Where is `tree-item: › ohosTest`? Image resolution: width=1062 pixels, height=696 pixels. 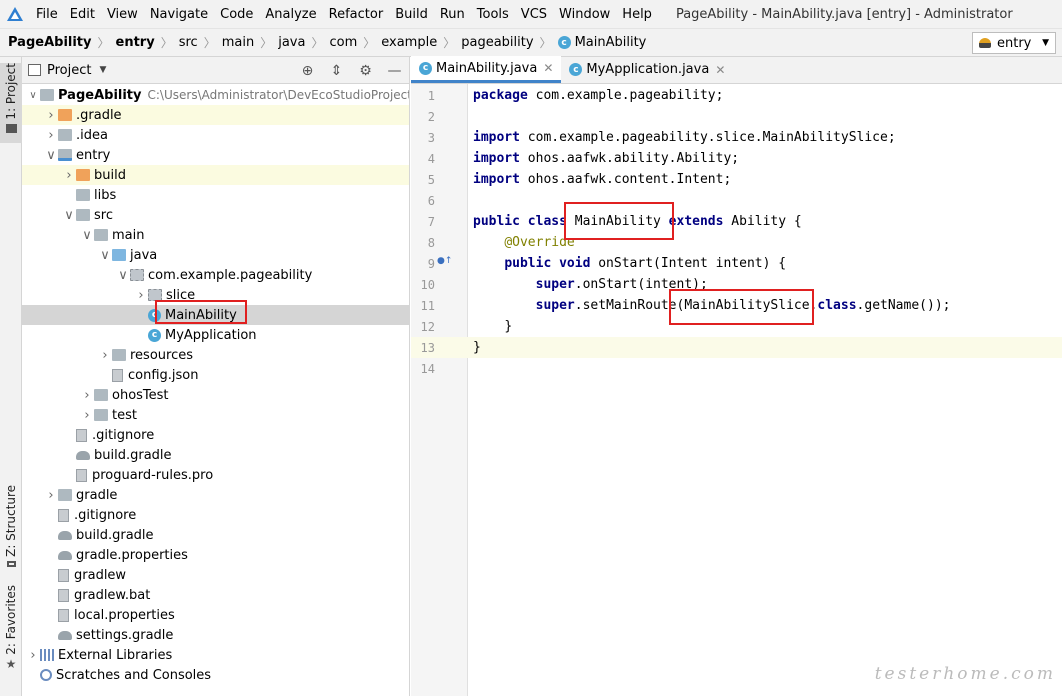 tree-item: › ohosTest is located at coordinates (215, 395).